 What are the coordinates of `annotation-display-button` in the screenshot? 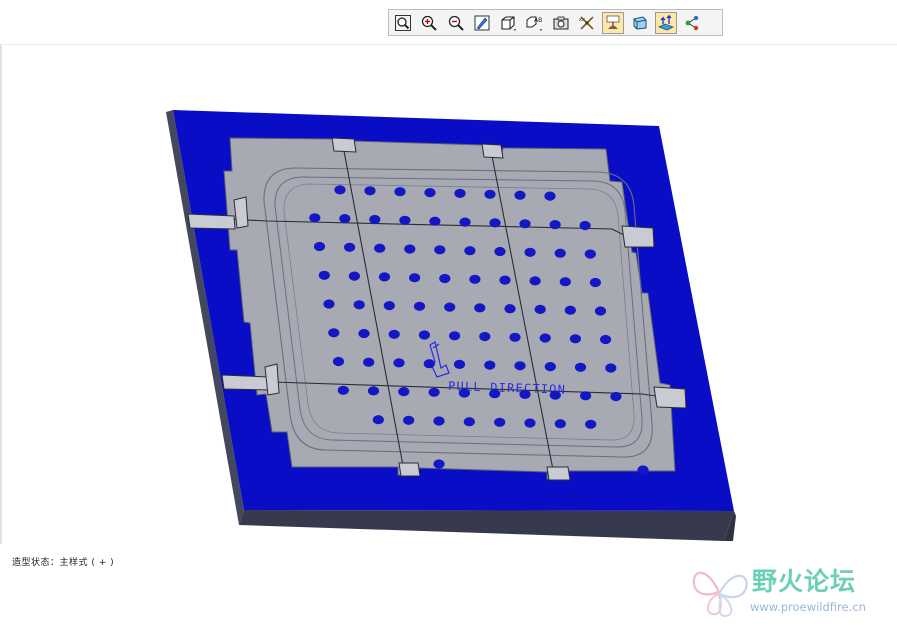 It's located at (613, 22).